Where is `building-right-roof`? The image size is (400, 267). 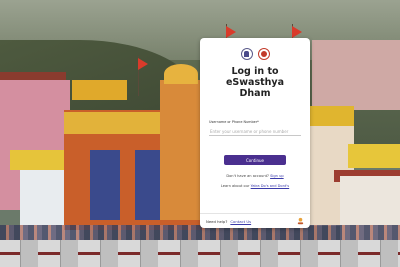 building-right-roof is located at coordinates (331, 117).